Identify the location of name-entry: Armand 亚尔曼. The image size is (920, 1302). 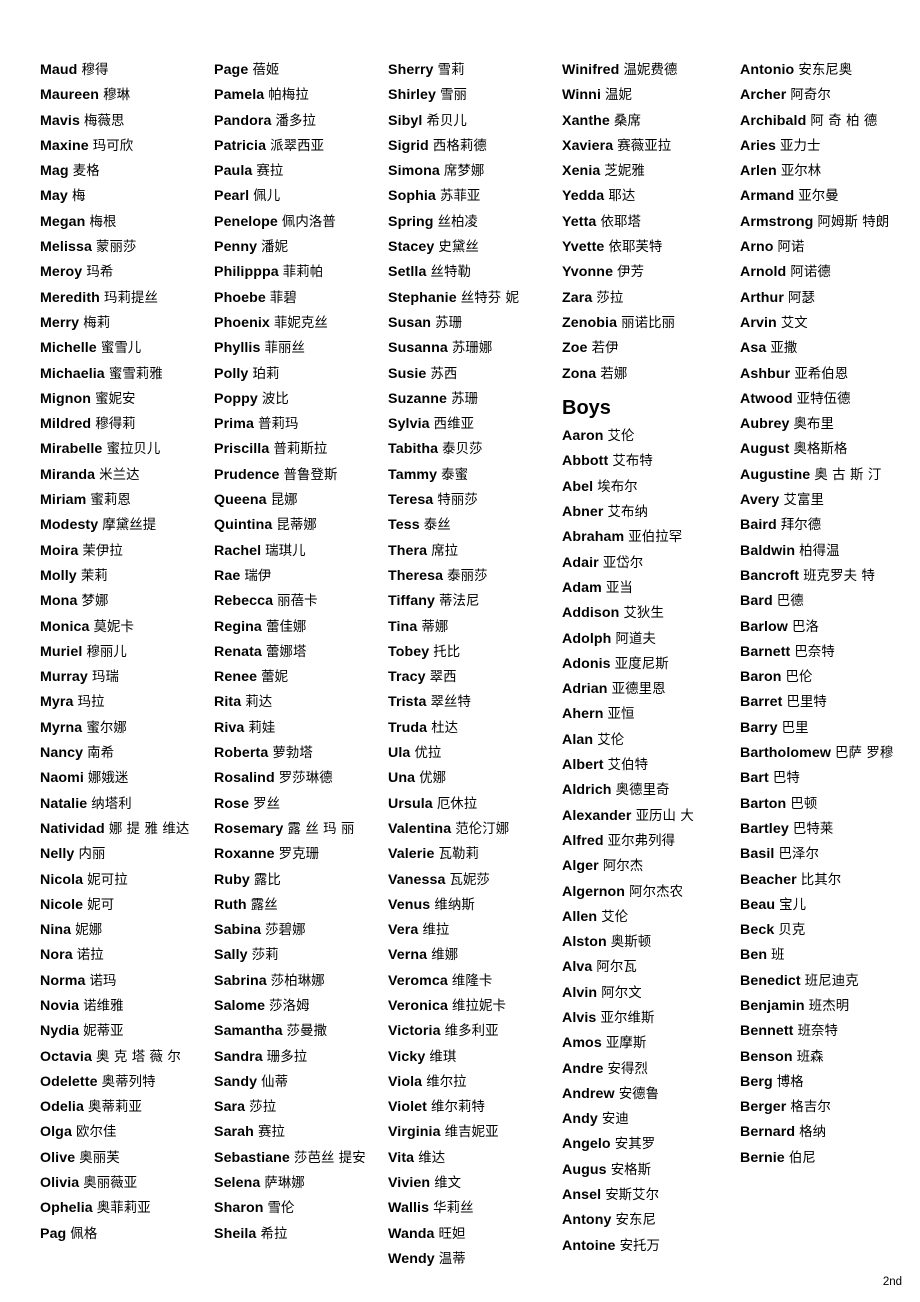
(827, 196).